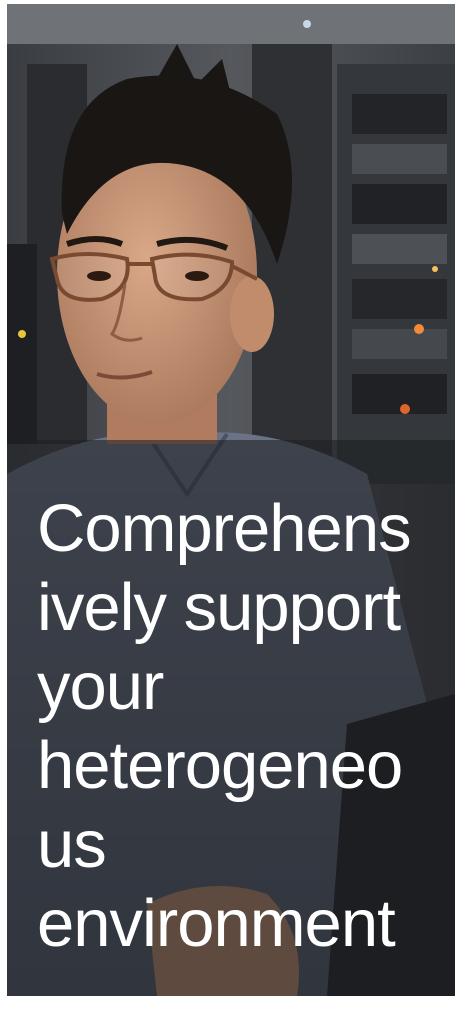  I want to click on headline-line: heterogeneo, so click(220, 765).